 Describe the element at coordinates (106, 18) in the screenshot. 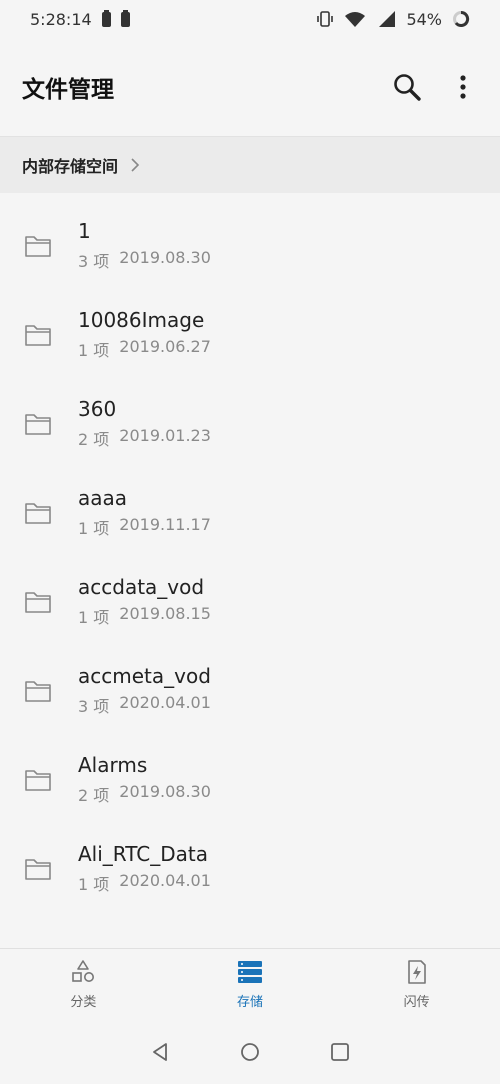

I see `battery-saver-icon` at that location.